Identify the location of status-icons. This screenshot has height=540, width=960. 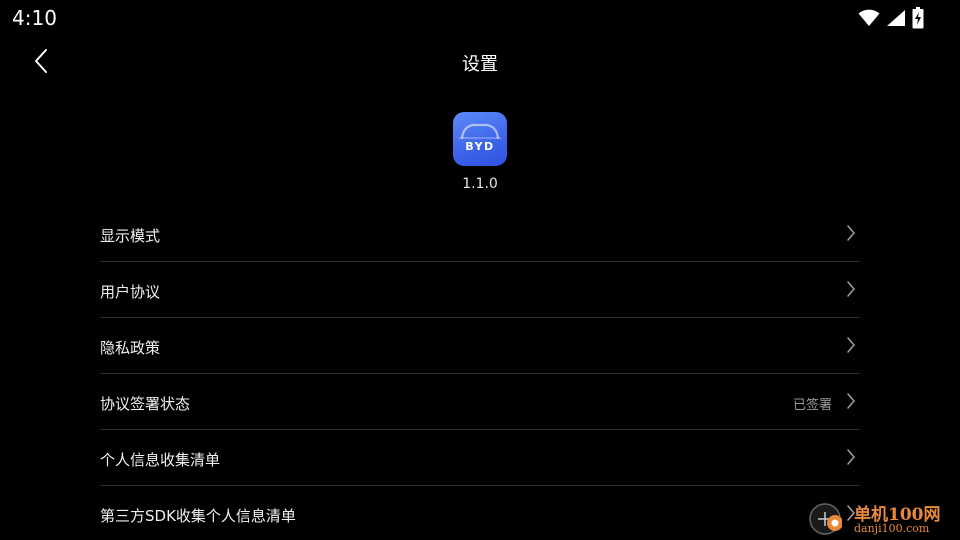
(891, 18).